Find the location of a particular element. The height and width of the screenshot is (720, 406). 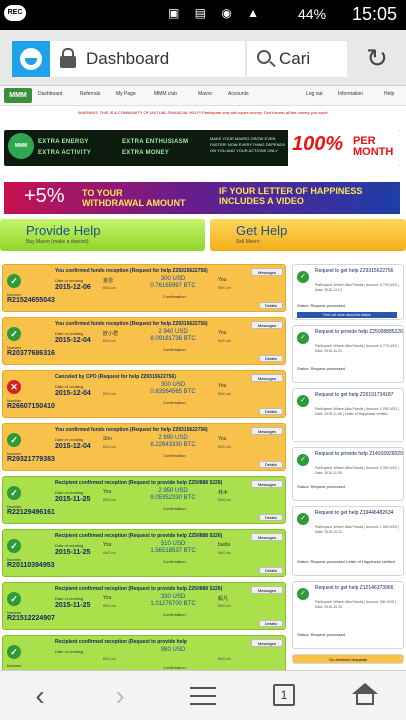

nav-logout: Log out is located at coordinates (314, 94).